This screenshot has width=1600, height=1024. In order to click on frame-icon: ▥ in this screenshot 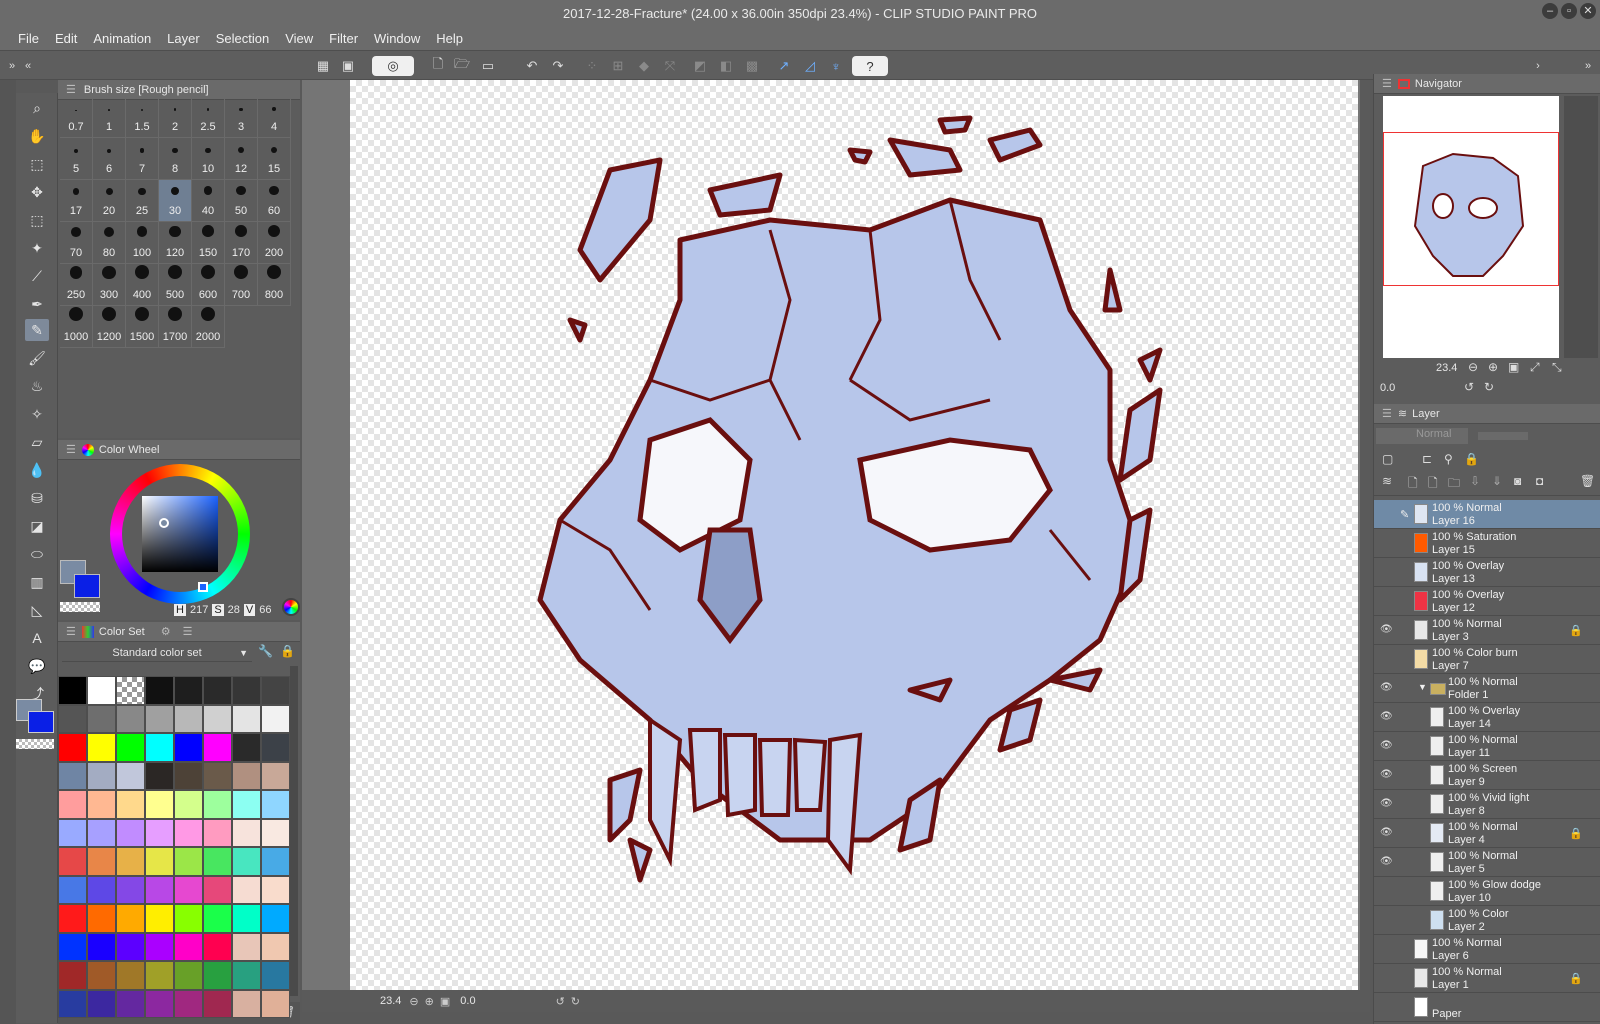, I will do `click(37, 582)`.